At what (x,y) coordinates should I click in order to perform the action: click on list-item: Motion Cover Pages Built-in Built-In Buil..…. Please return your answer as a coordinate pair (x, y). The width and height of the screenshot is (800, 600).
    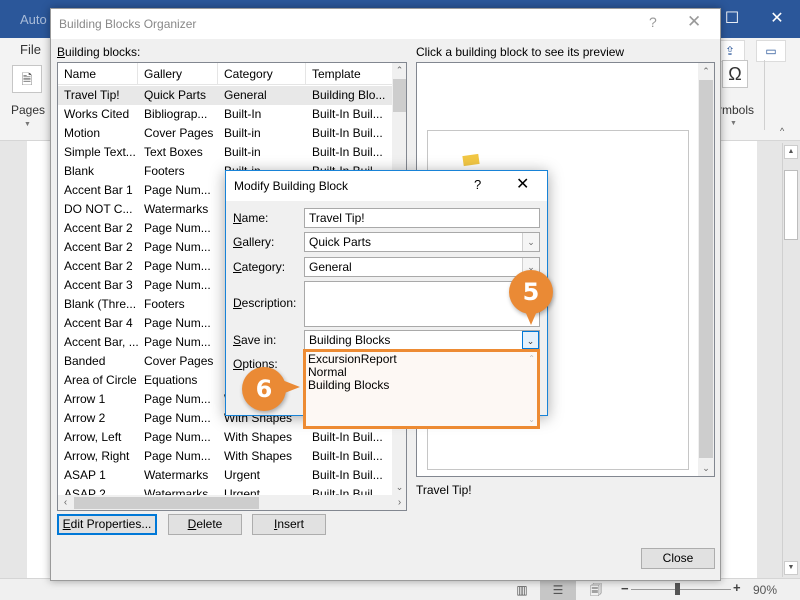
    Looking at the image, I should click on (225, 133).